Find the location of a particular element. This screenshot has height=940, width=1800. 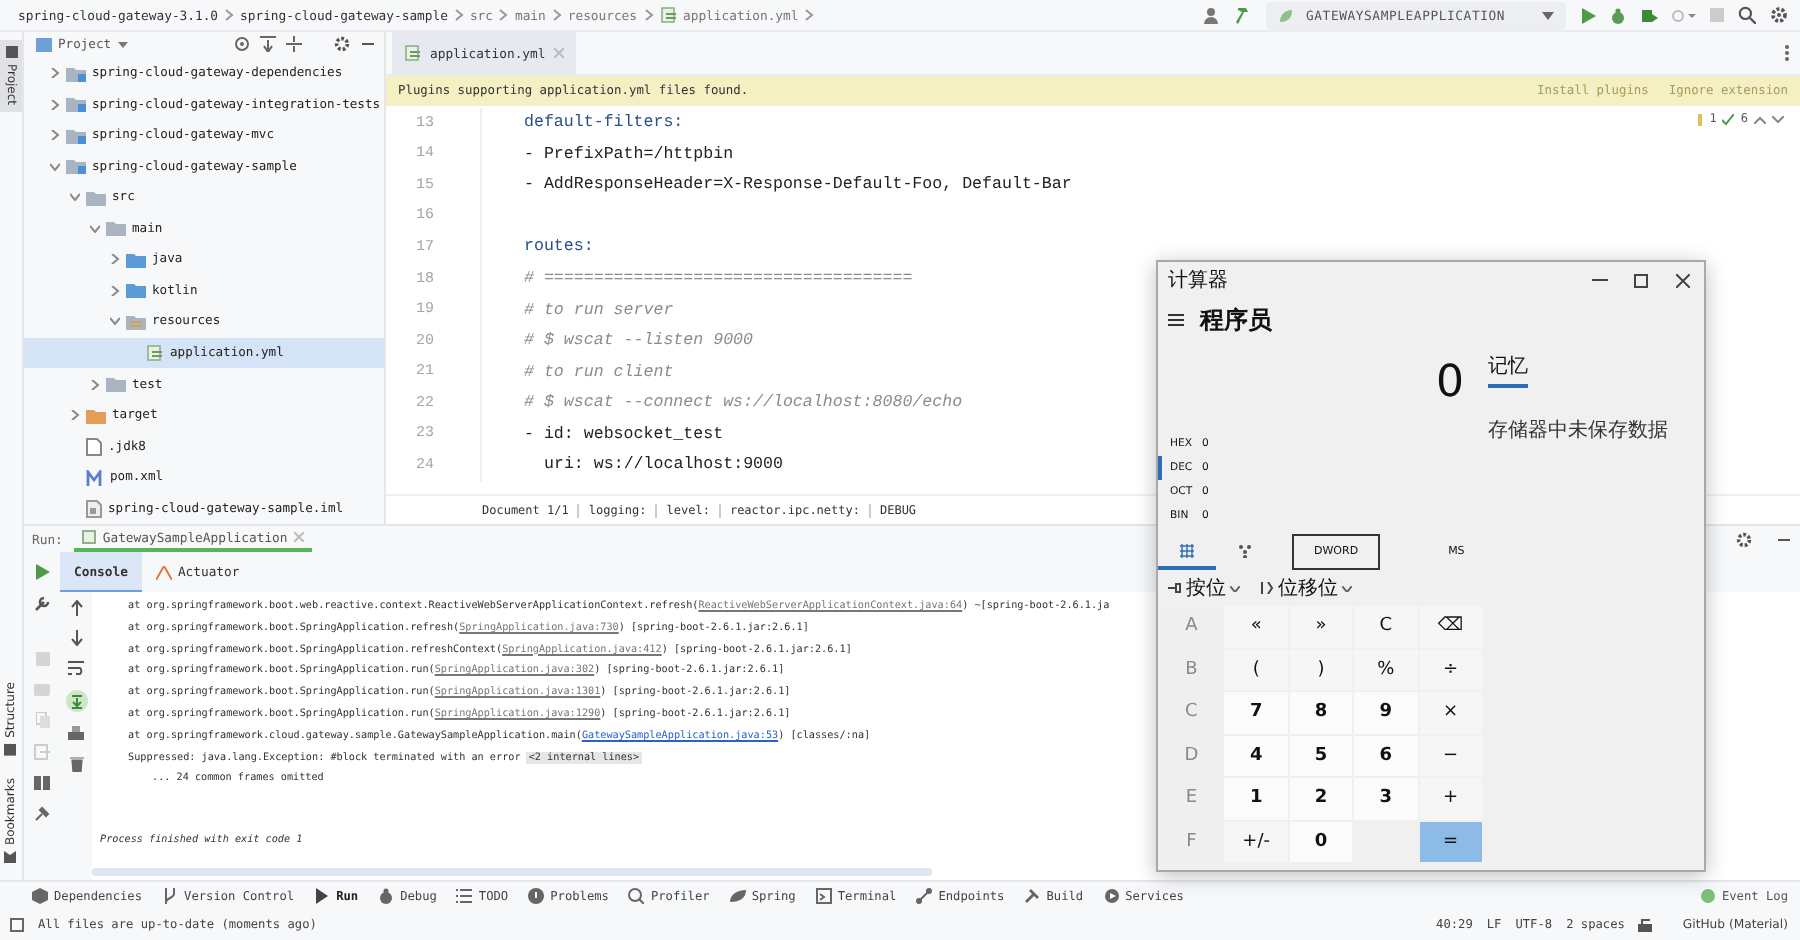

calculator-key: − is located at coordinates (1450, 755).